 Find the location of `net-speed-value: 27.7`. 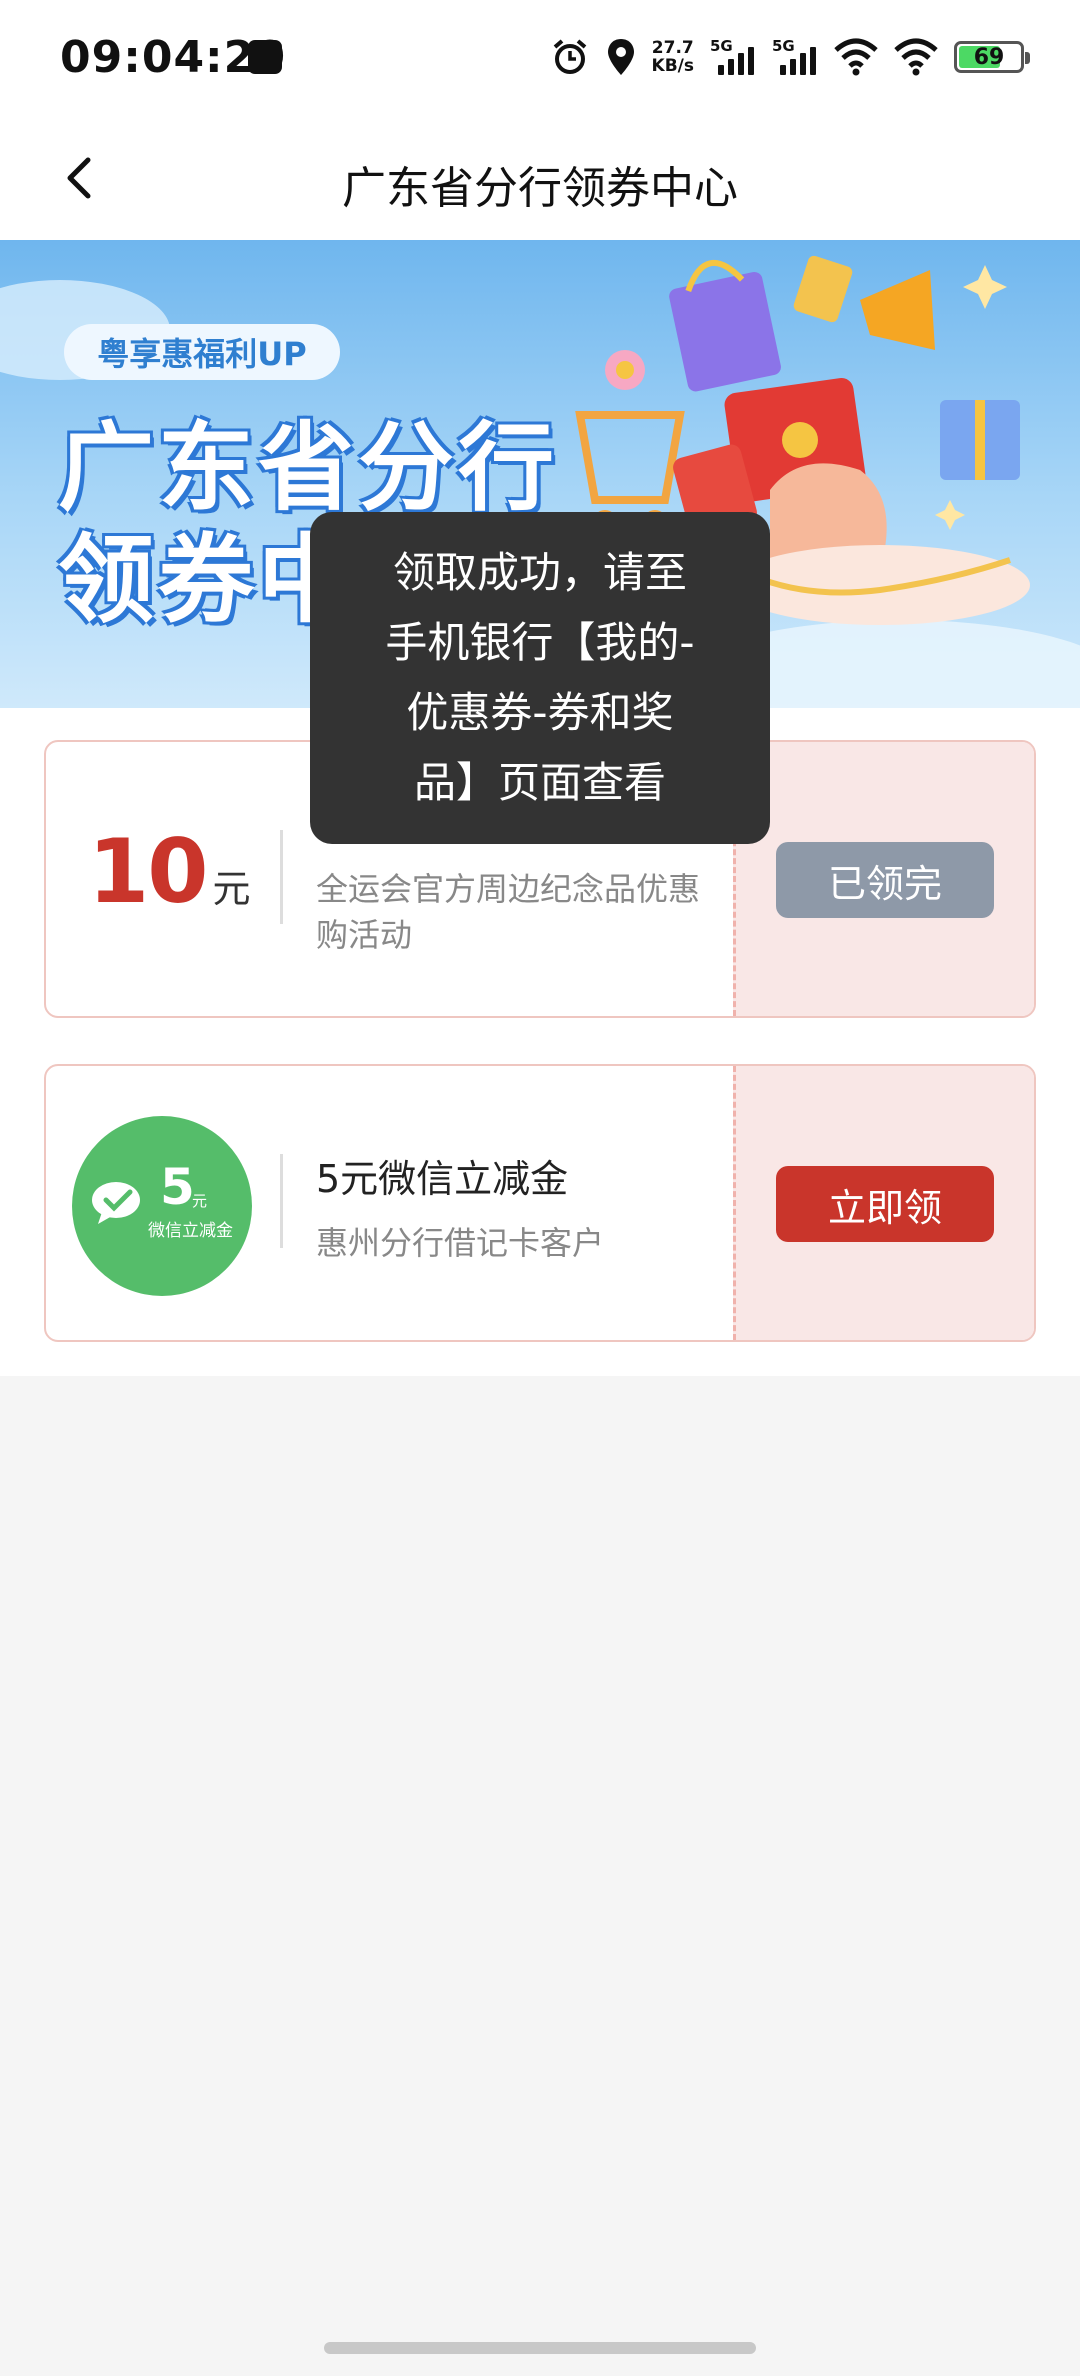

net-speed-value: 27.7 is located at coordinates (672, 48).